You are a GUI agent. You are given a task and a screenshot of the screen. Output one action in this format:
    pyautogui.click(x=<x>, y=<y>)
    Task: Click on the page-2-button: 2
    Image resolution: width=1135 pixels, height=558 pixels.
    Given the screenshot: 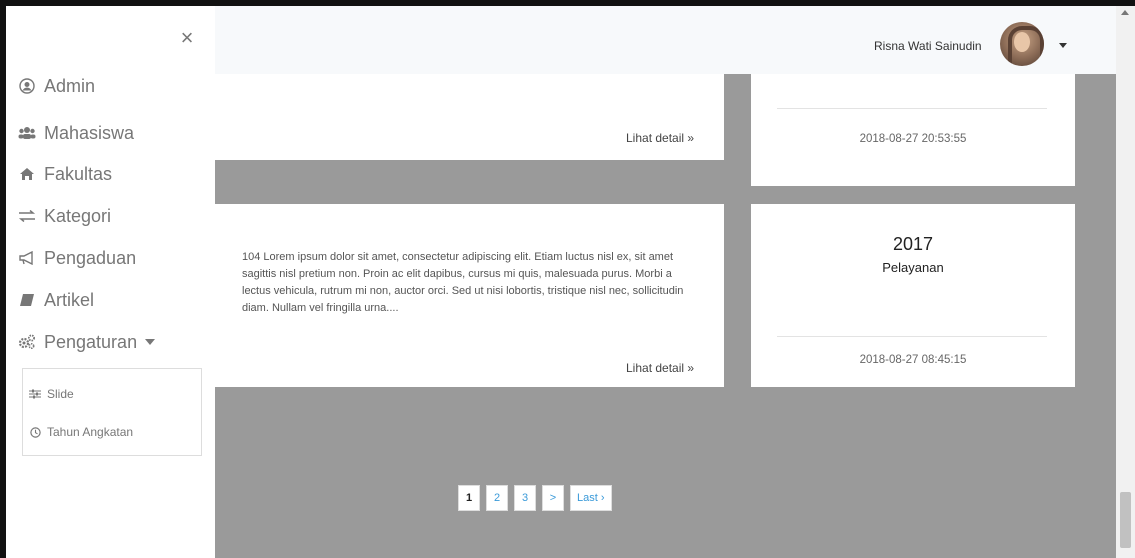 What is the action you would take?
    pyautogui.click(x=497, y=498)
    